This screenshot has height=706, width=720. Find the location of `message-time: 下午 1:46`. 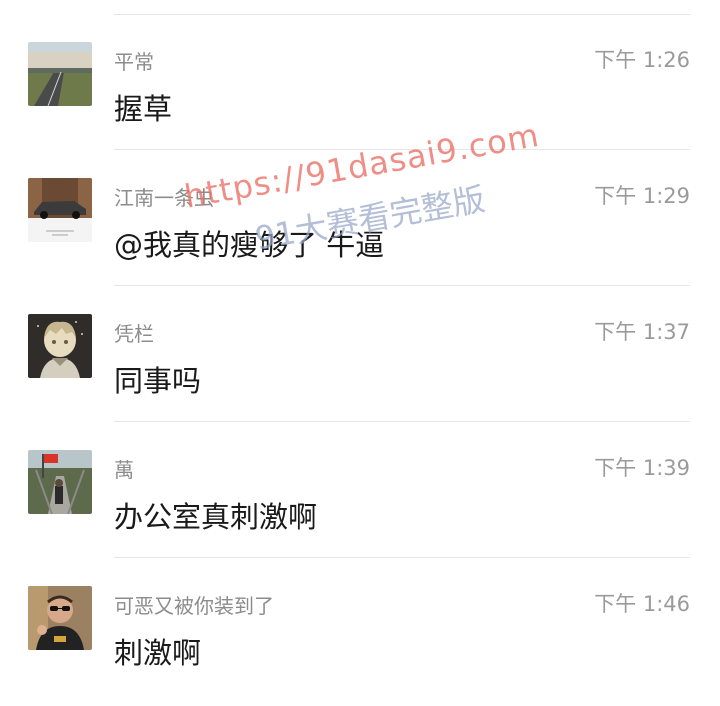

message-time: 下午 1:46 is located at coordinates (642, 604).